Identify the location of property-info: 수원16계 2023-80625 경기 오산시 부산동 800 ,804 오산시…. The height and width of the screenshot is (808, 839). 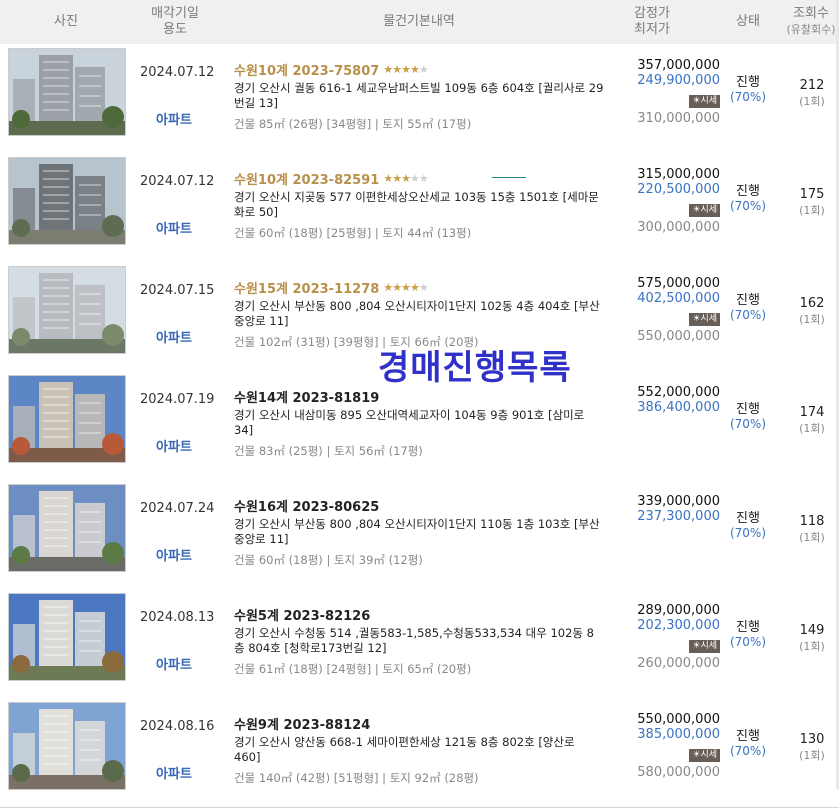
(419, 532).